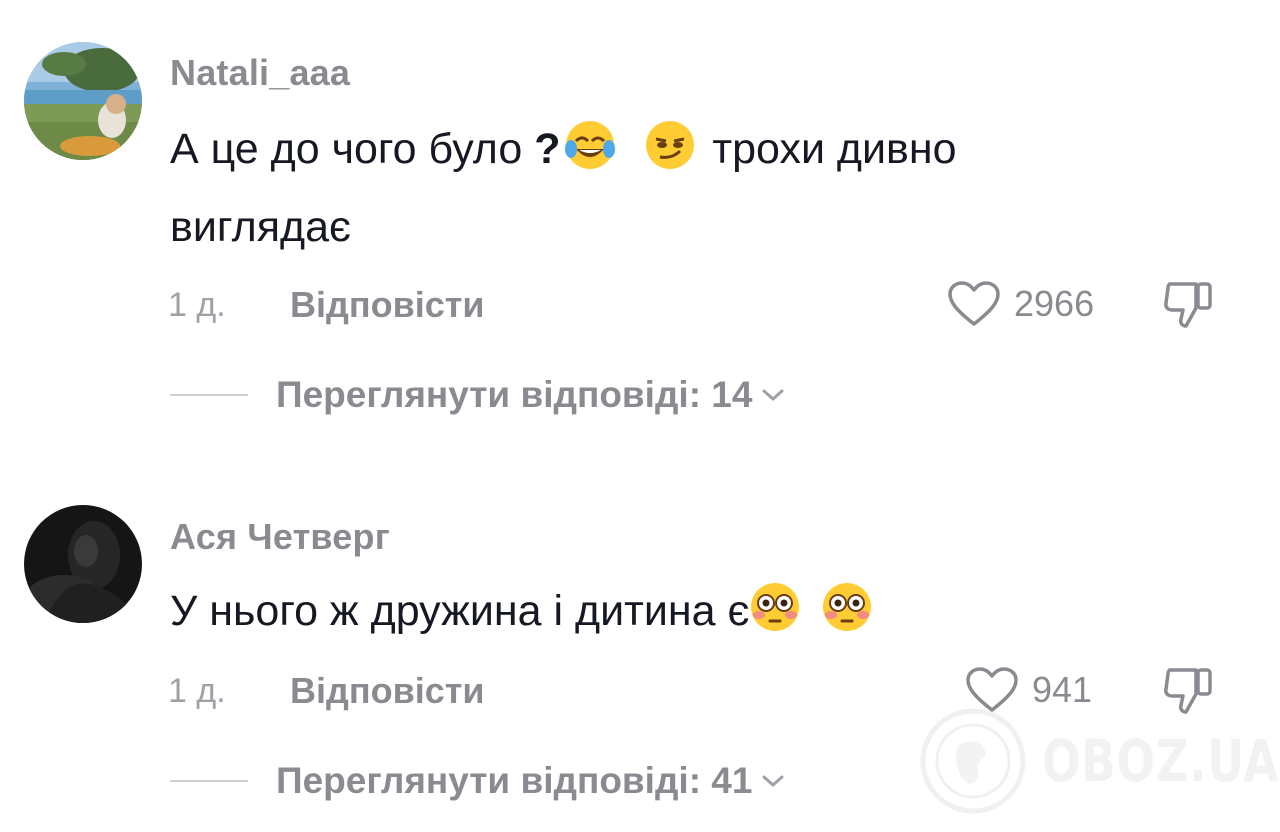  I want to click on view-replies-button: Переглянути відповіді: 14, so click(478, 395).